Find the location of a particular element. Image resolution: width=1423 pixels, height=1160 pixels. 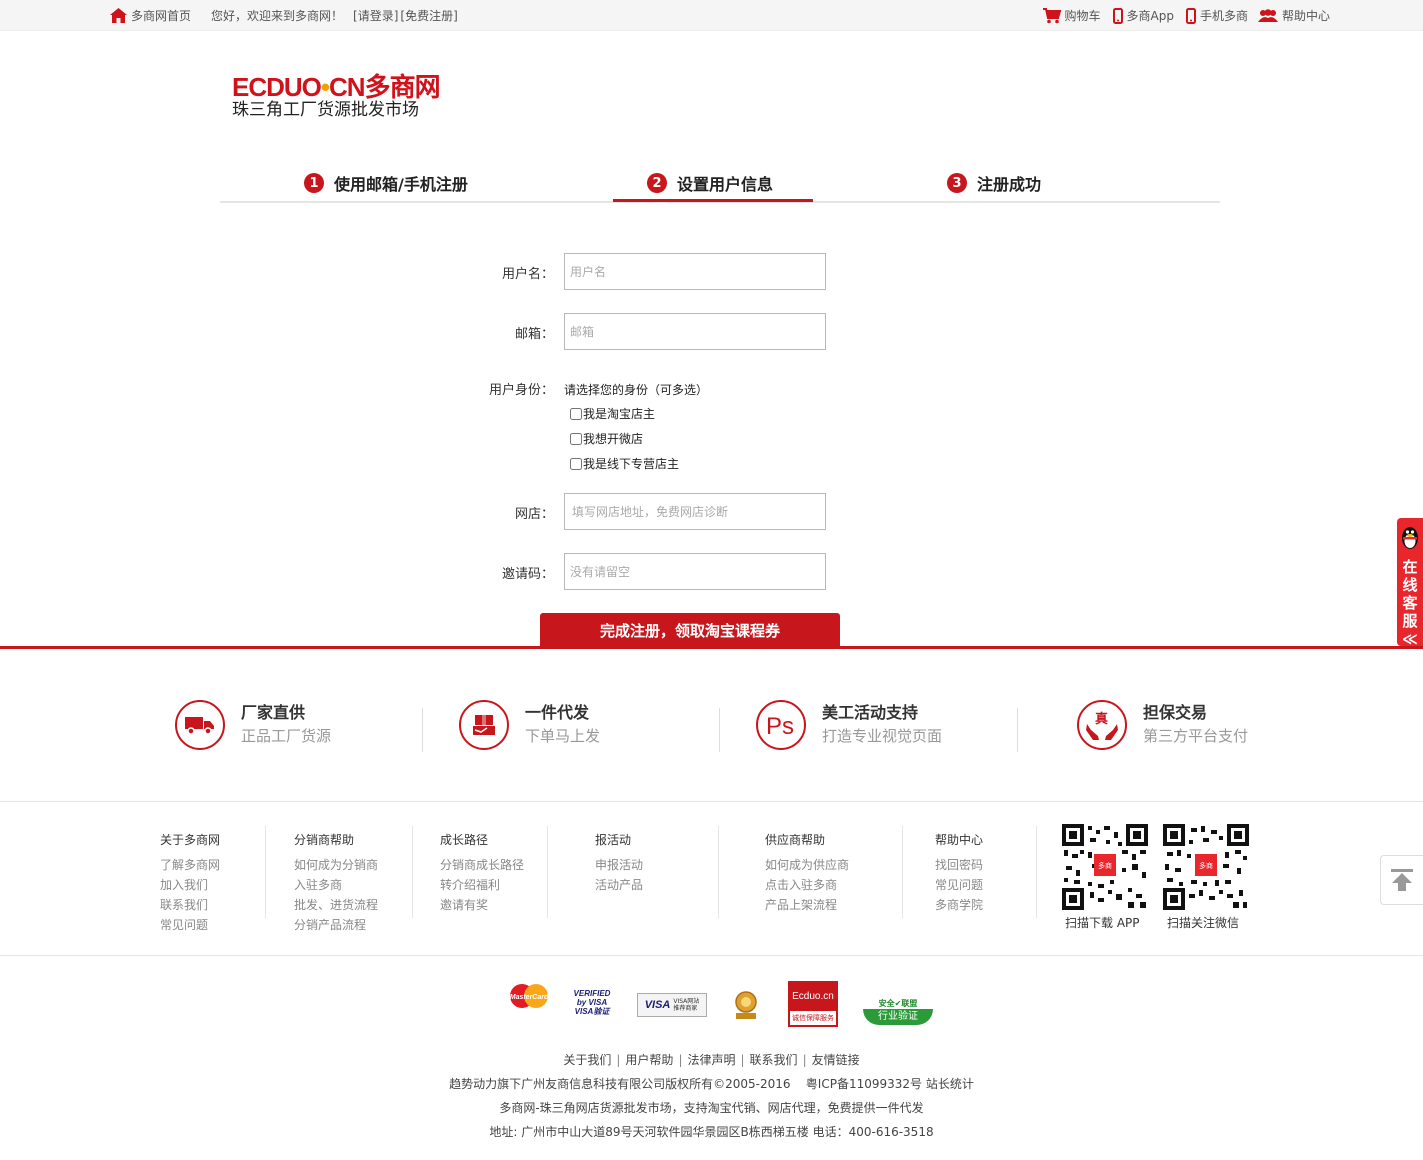

footer-col-divider is located at coordinates (412, 872).